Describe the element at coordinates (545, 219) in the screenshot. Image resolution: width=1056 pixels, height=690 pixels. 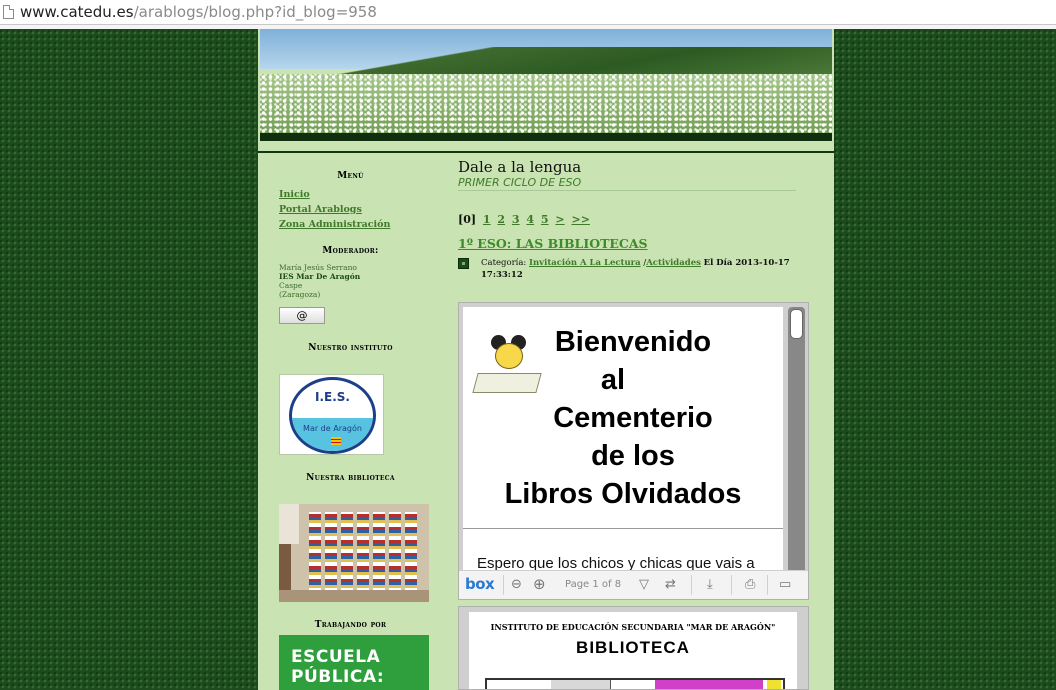
I see `pager-link-5: 5` at that location.